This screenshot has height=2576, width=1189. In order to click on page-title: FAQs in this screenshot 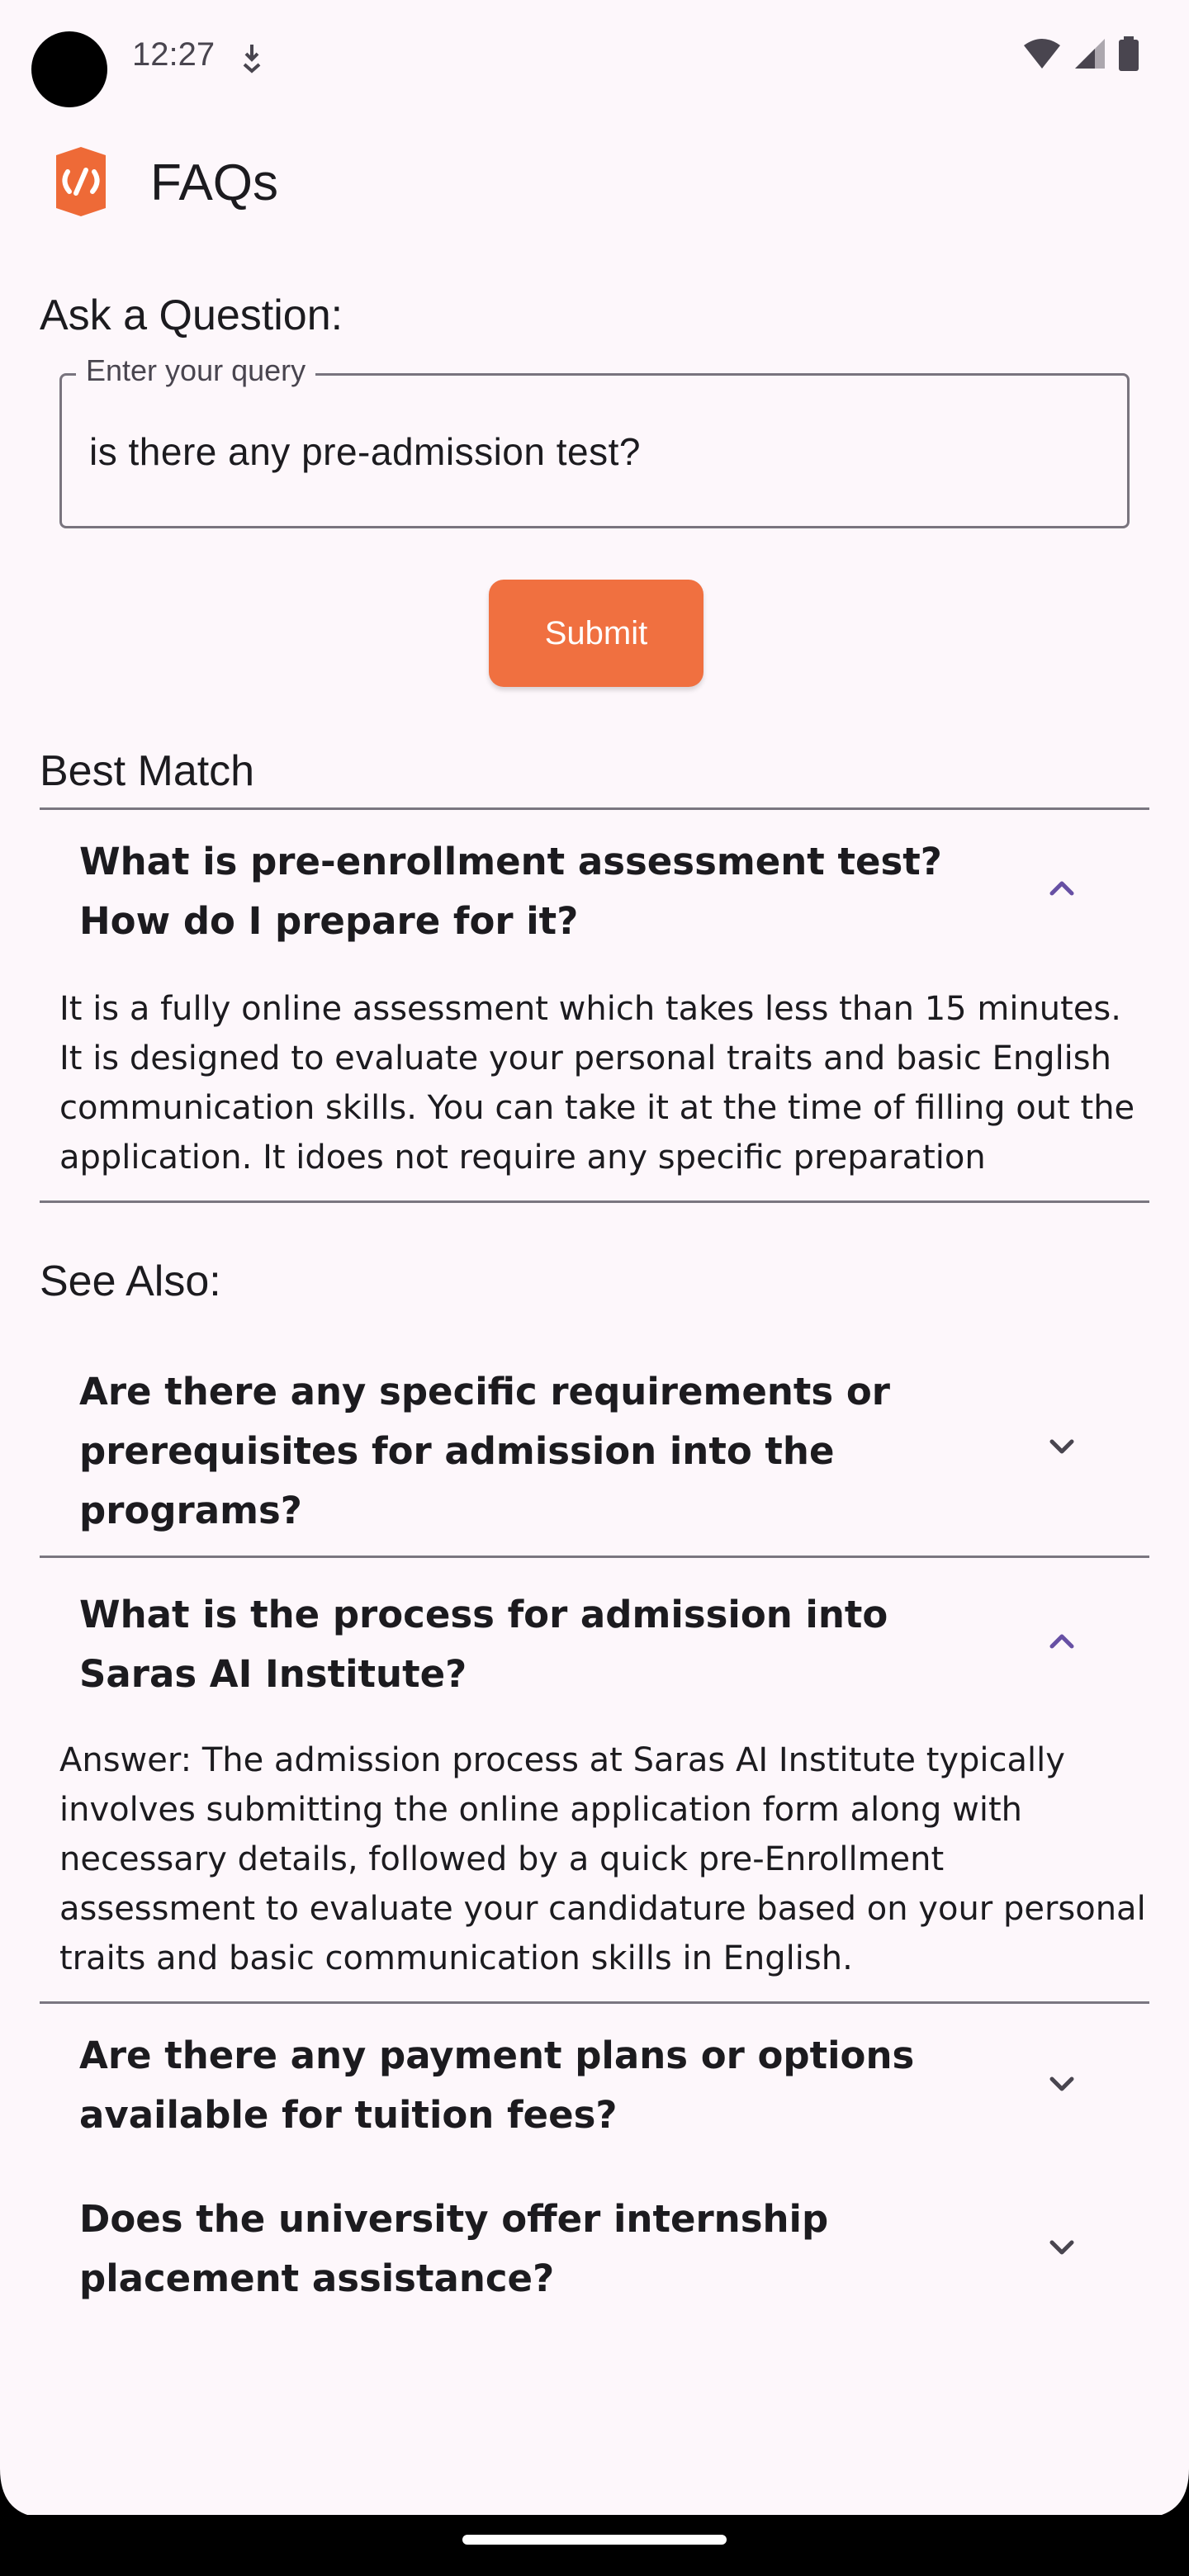, I will do `click(214, 182)`.